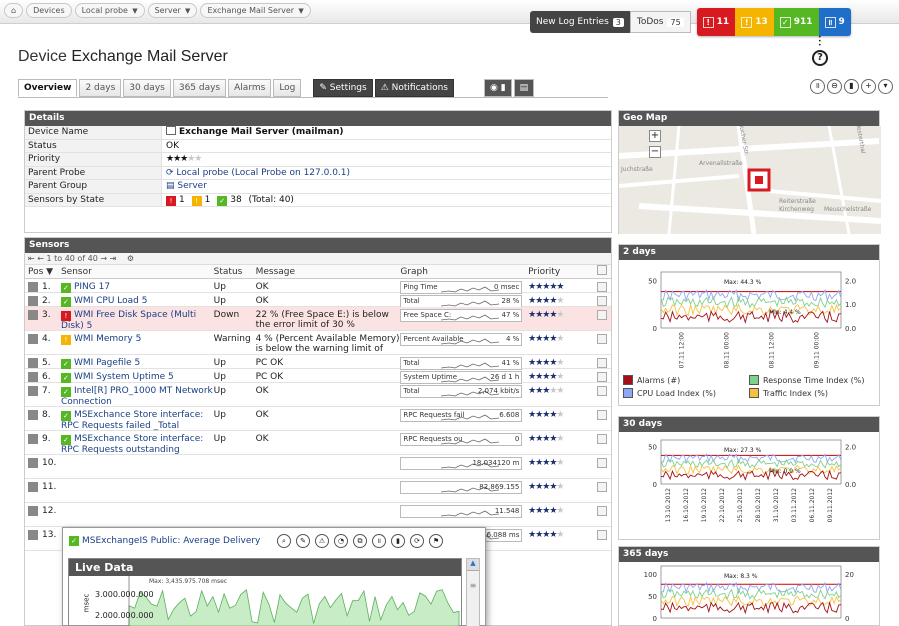 The width and height of the screenshot is (899, 626). What do you see at coordinates (796, 22) in the screenshot?
I see `status-up-count: ✓ 911` at bounding box center [796, 22].